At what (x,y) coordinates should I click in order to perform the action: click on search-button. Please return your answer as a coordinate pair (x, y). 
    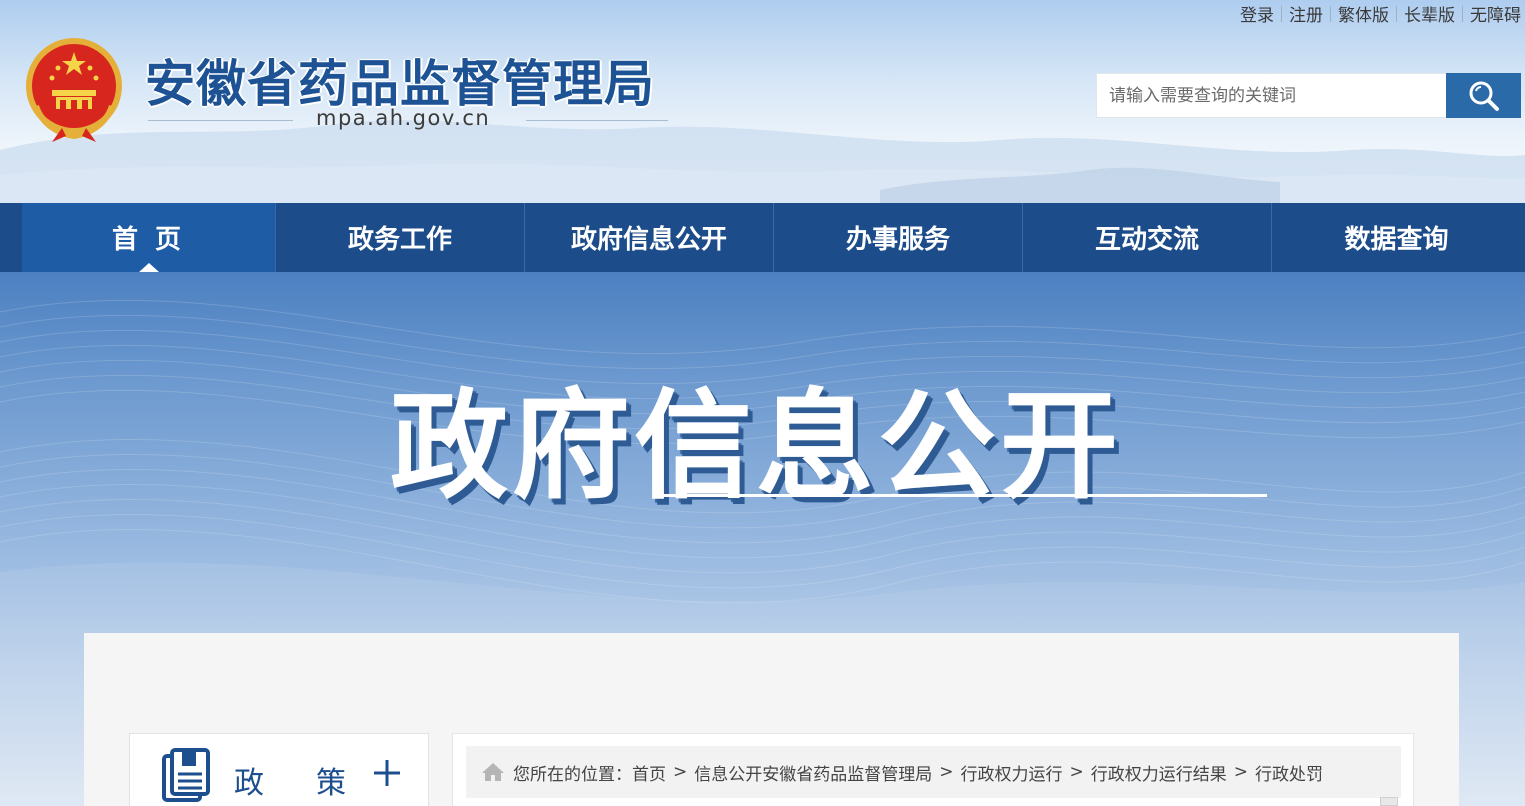
    Looking at the image, I should click on (1483, 95).